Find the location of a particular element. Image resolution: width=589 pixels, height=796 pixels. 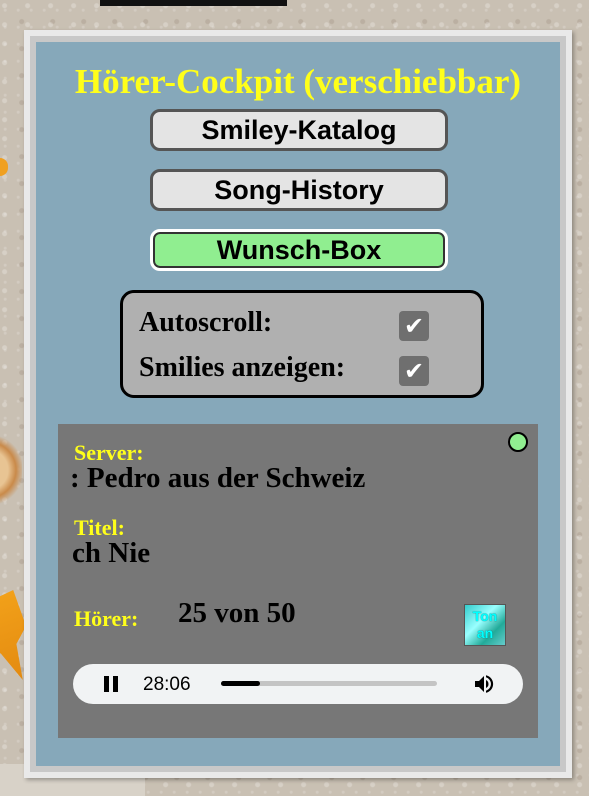

sound-on-button: Ton an is located at coordinates (485, 625).